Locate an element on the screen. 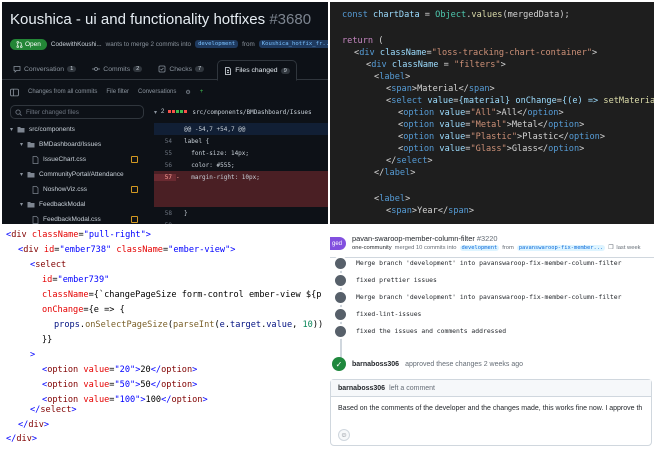  filter-placeholder: Filter changed files is located at coordinates (52, 112).